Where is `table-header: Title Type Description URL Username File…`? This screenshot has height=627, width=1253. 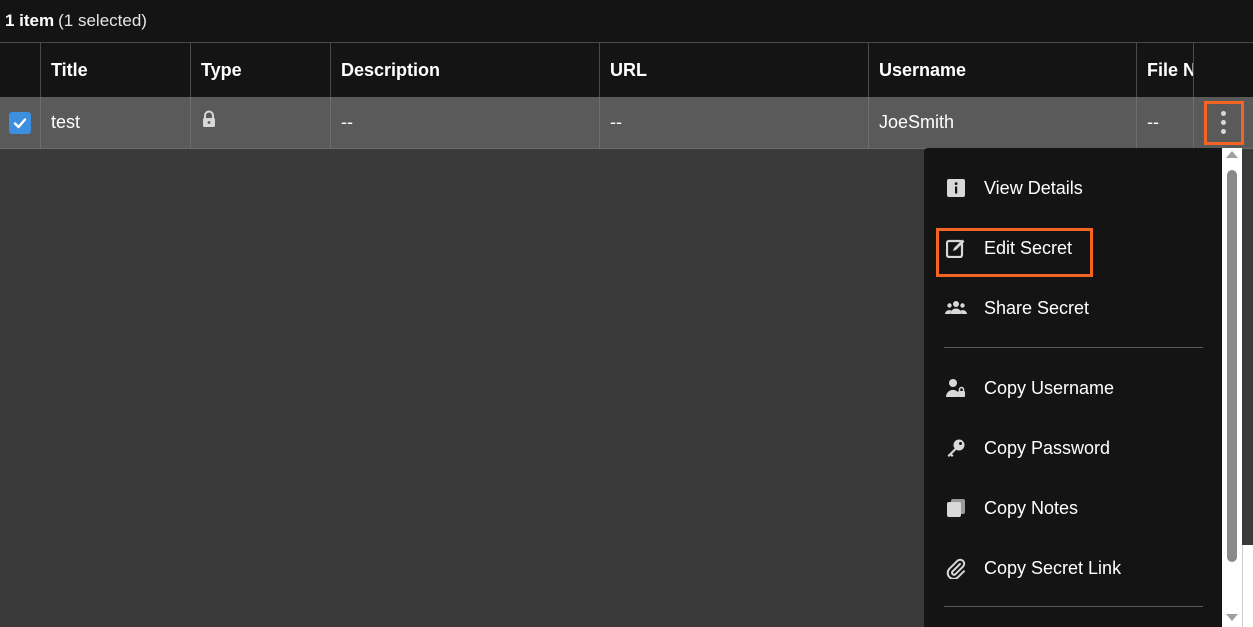 table-header: Title Type Description URL Username File… is located at coordinates (626, 70).